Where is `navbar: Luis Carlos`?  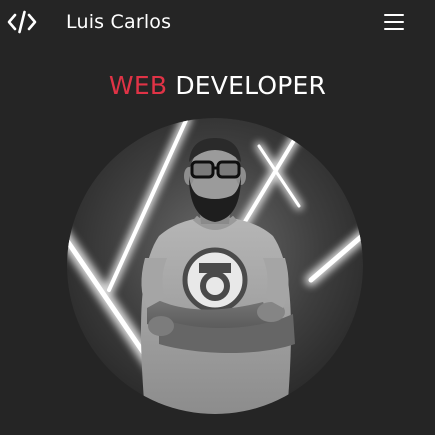 navbar: Luis Carlos is located at coordinates (217, 22).